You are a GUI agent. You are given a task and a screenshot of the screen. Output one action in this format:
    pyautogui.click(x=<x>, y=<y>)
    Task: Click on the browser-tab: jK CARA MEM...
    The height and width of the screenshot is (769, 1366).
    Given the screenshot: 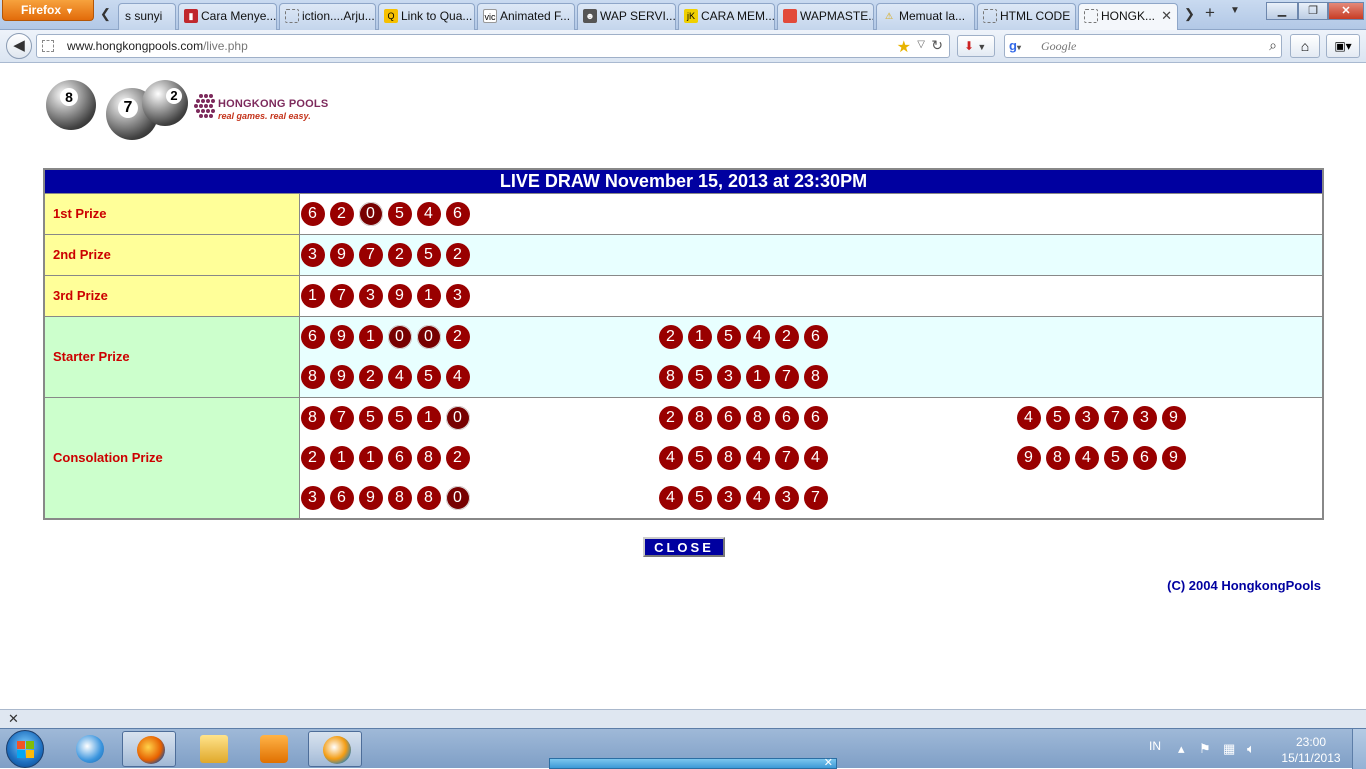 What is the action you would take?
    pyautogui.click(x=726, y=16)
    